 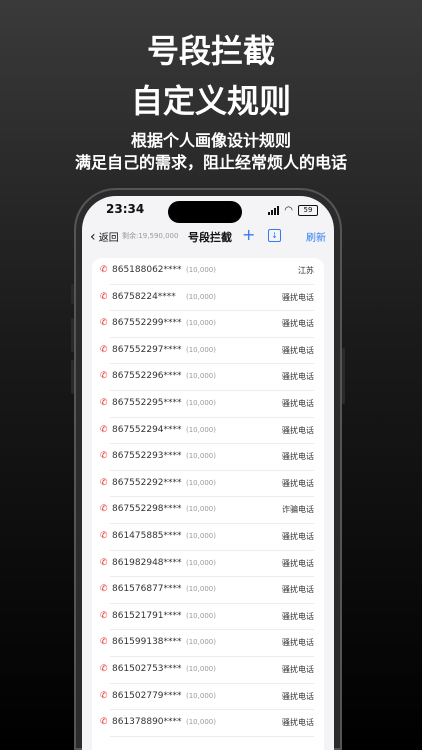 What do you see at coordinates (108, 238) in the screenshot?
I see `back-label: 返回` at bounding box center [108, 238].